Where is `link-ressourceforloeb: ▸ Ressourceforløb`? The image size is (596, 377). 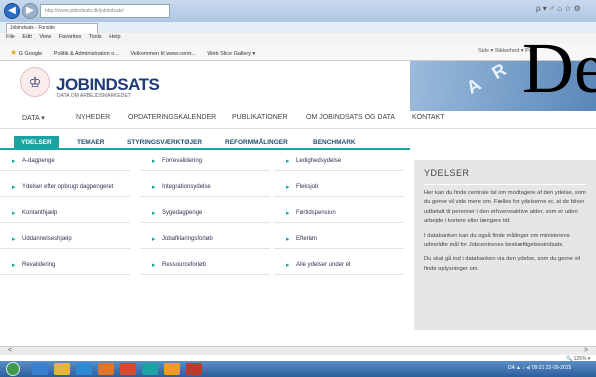 link-ressourceforloeb: ▸ Ressourceforløb is located at coordinates (205, 264).